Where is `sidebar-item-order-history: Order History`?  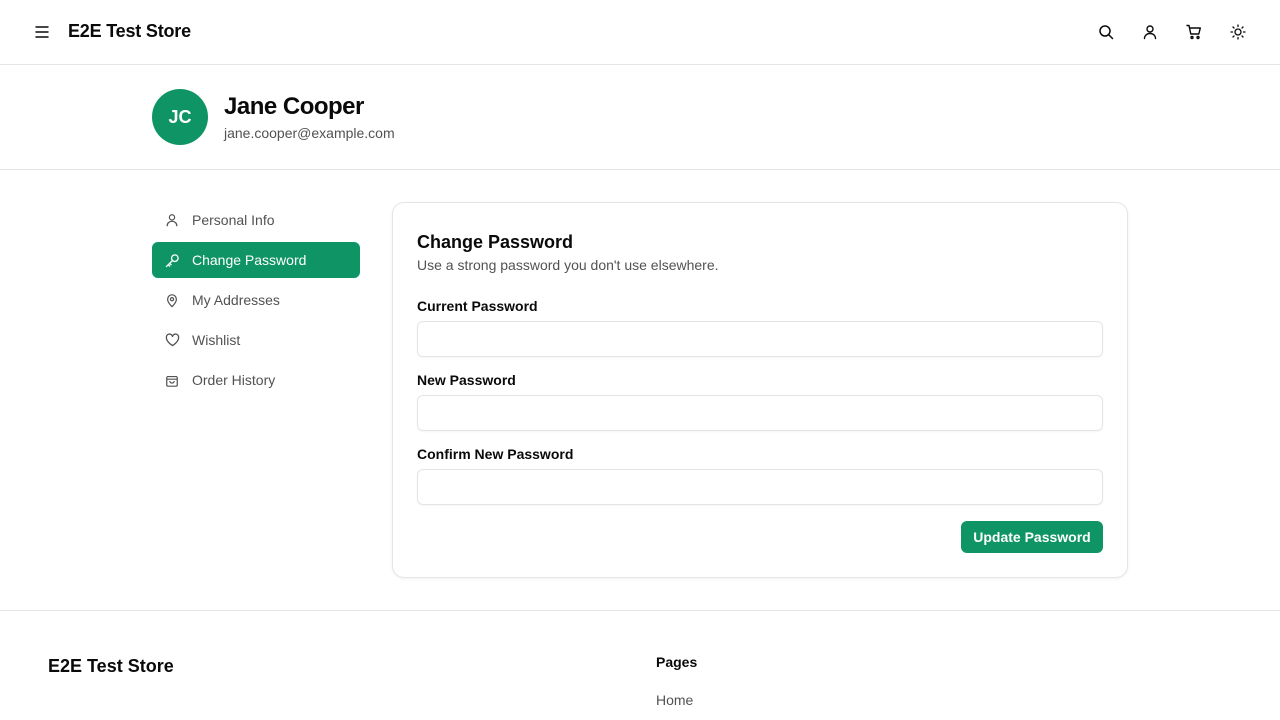
sidebar-item-order-history: Order History is located at coordinates (256, 380).